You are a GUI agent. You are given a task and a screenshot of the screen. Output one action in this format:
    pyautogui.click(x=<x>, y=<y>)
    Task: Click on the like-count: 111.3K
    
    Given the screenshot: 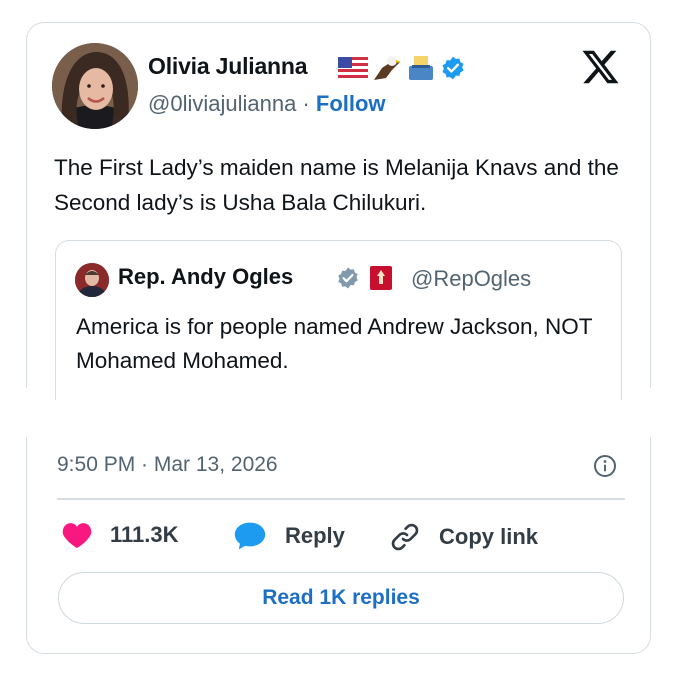 What is the action you would take?
    pyautogui.click(x=144, y=534)
    